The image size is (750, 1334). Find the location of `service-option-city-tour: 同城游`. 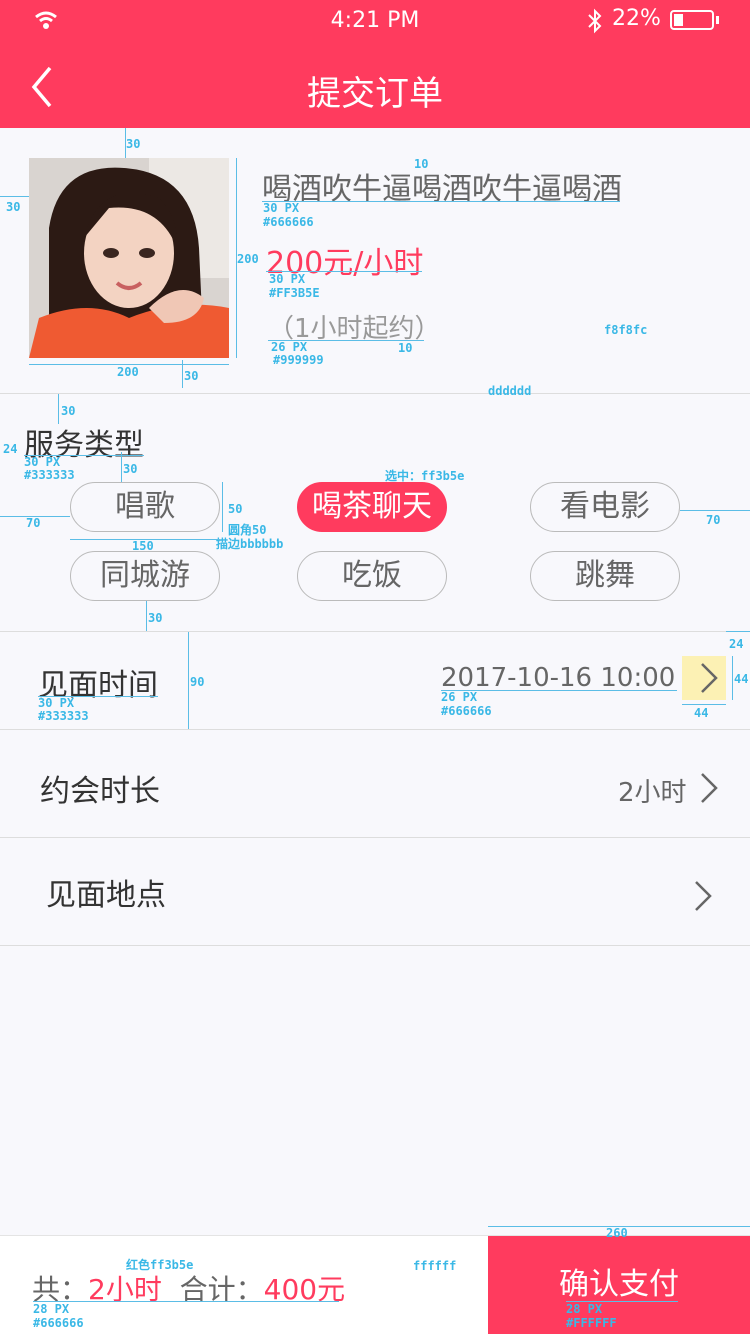

service-option-city-tour: 同城游 is located at coordinates (145, 576).